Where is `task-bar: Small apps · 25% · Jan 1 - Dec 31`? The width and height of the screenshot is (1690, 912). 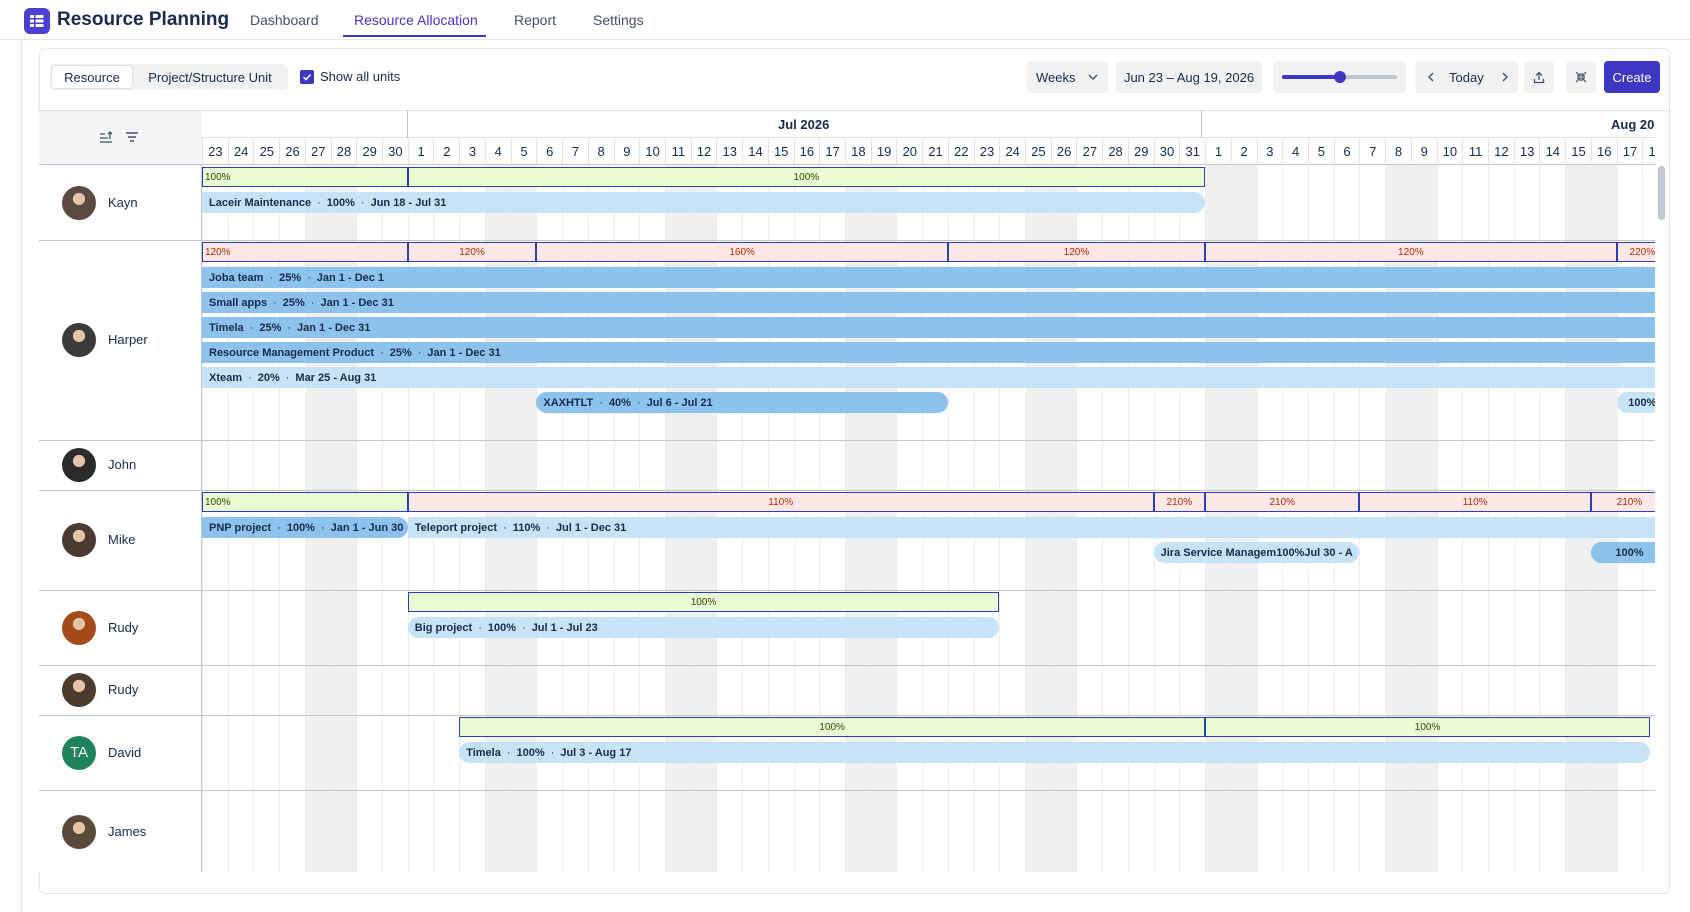
task-bar: Small apps · 25% · Jan 1 - Dec 31 is located at coordinates (928, 302).